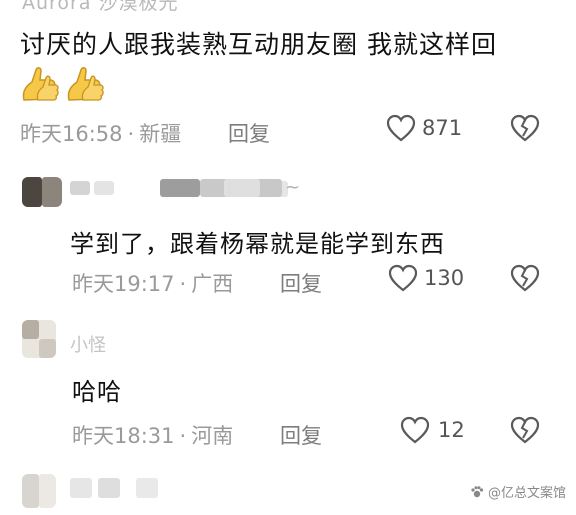  Describe the element at coordinates (97, 392) in the screenshot. I see `reply-text: 哈哈` at that location.